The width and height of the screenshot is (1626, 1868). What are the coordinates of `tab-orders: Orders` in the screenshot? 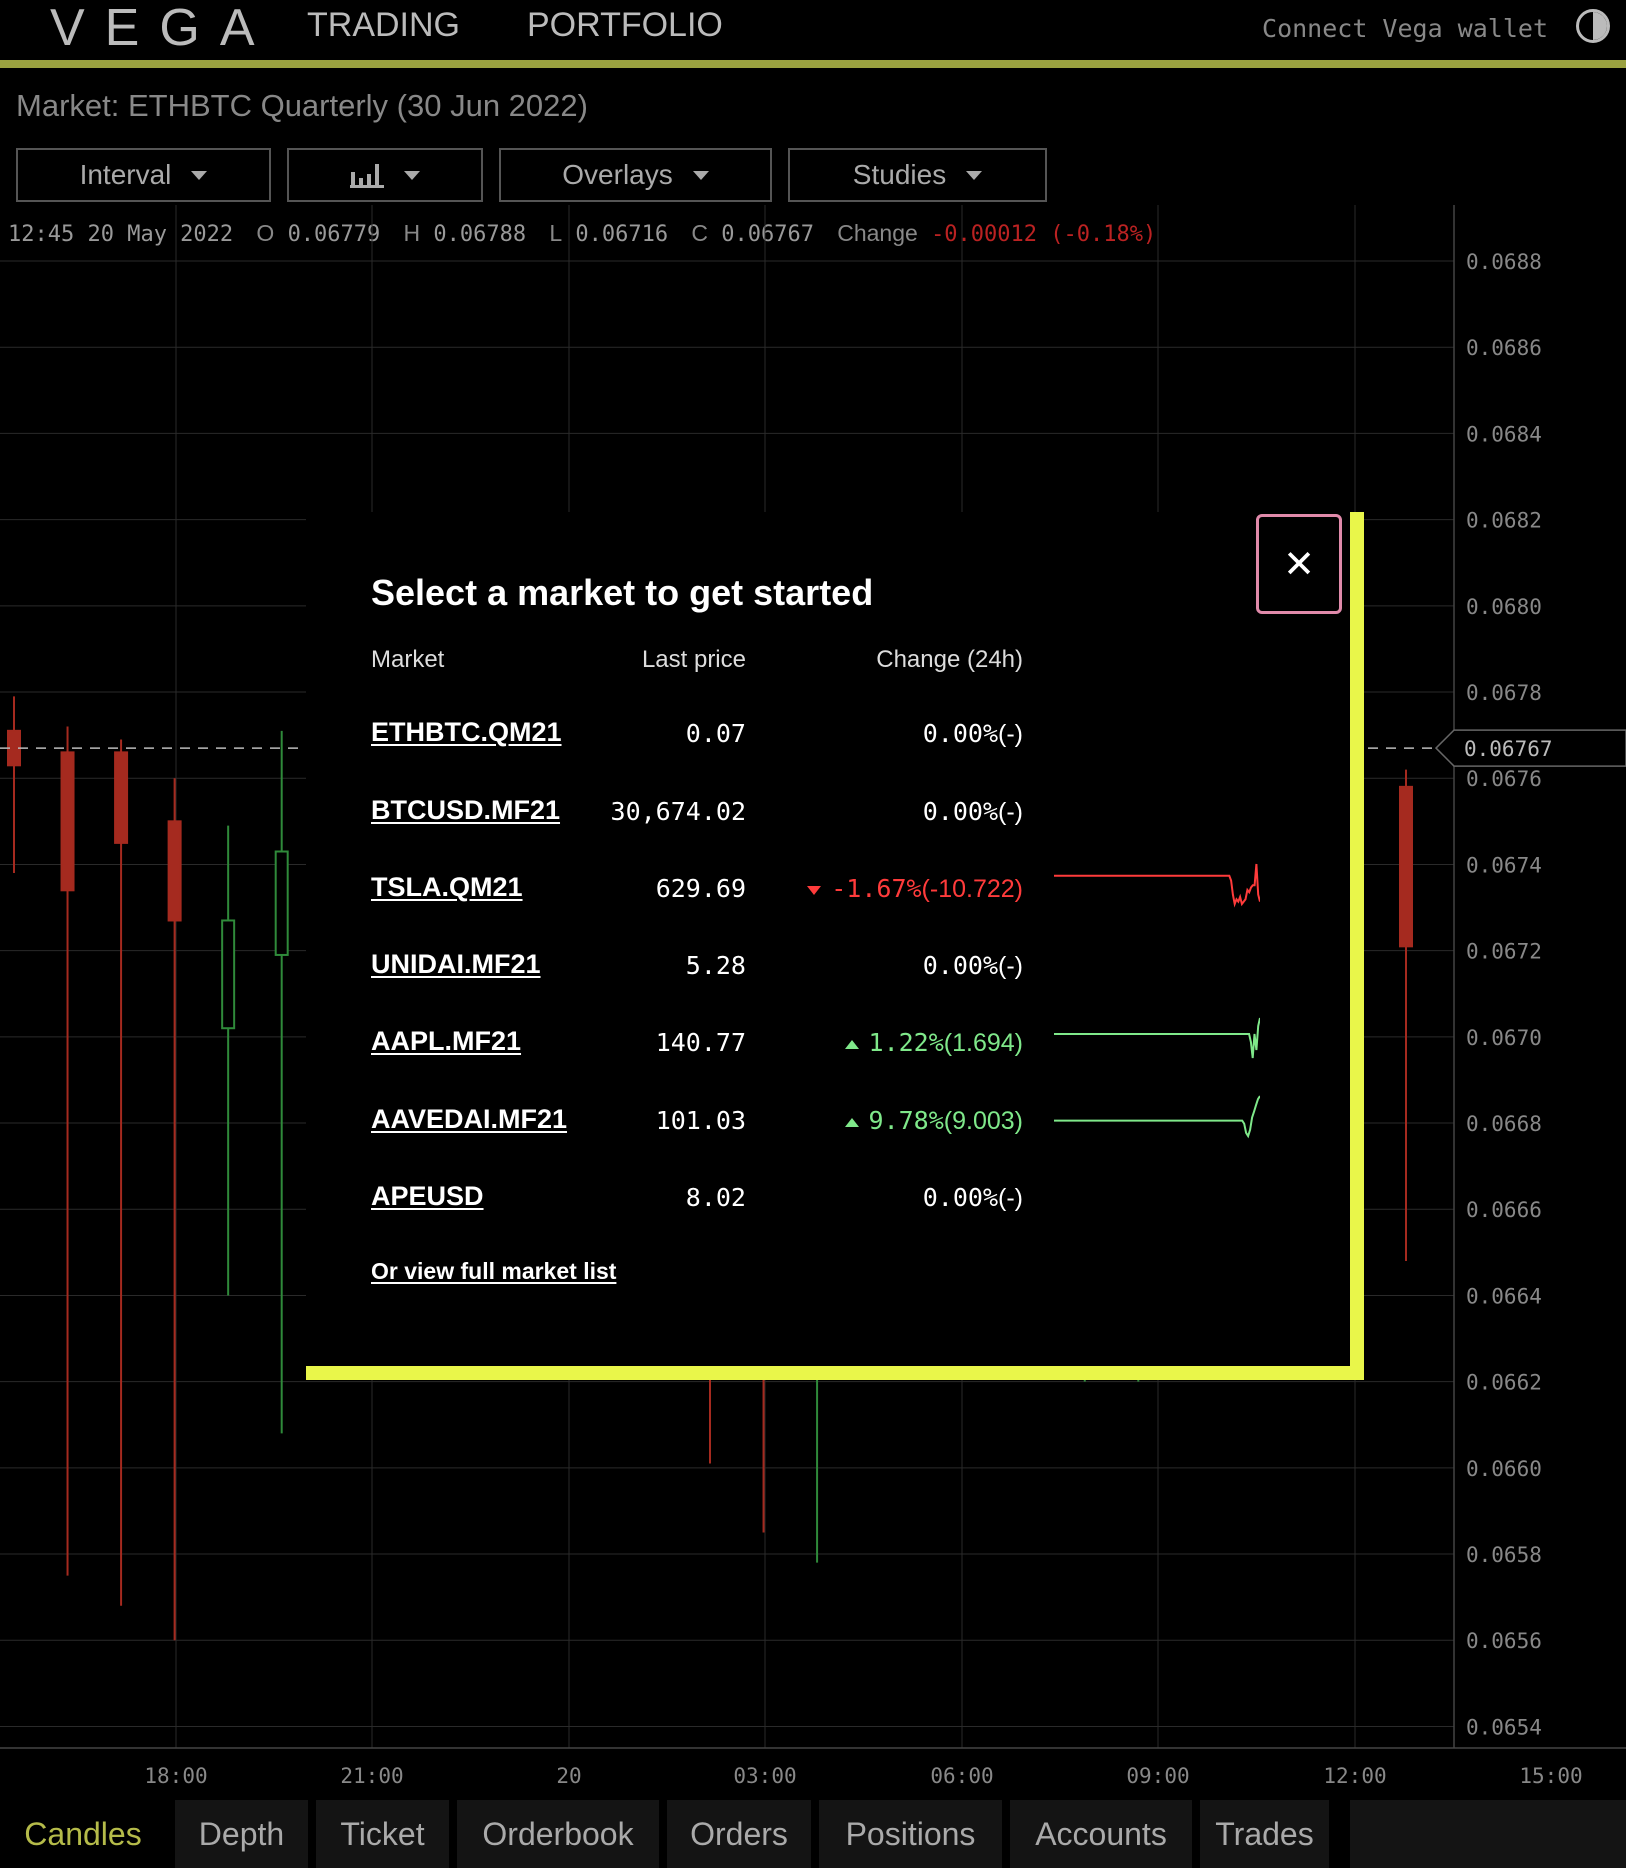 It's located at (739, 1834).